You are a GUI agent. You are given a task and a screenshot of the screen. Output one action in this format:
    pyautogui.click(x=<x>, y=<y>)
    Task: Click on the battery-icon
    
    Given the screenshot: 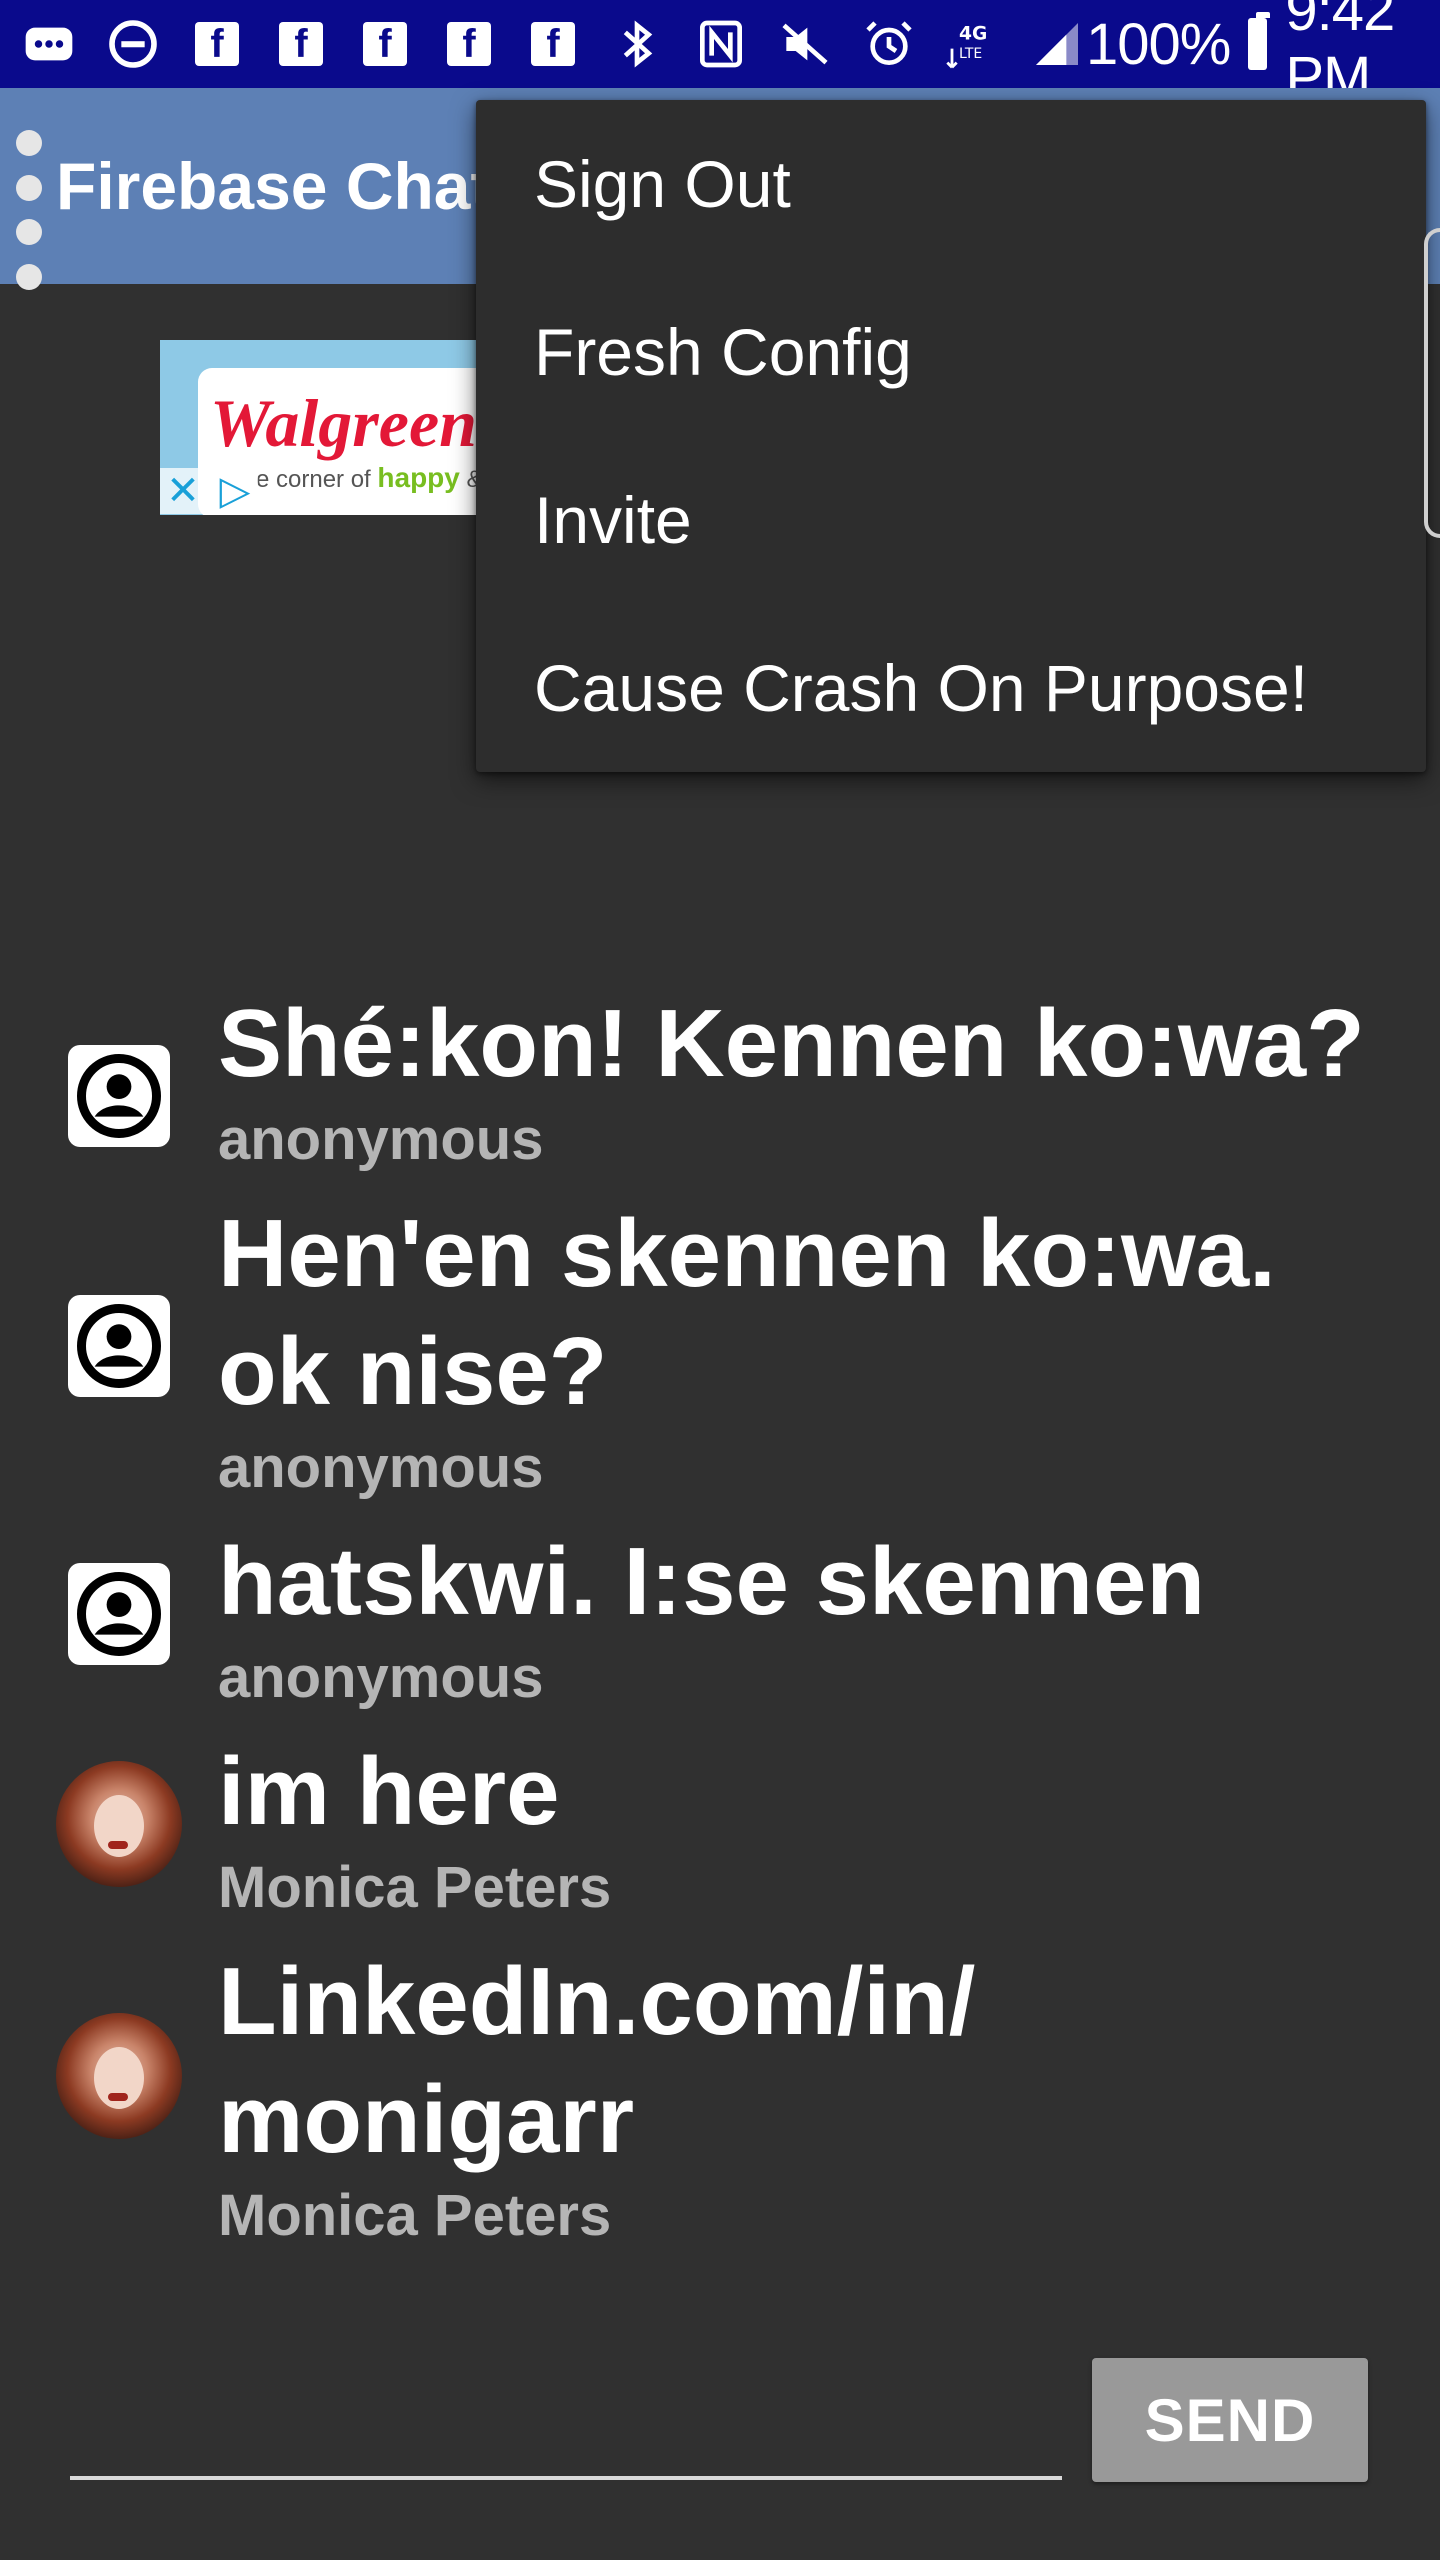 What is the action you would take?
    pyautogui.click(x=1259, y=41)
    